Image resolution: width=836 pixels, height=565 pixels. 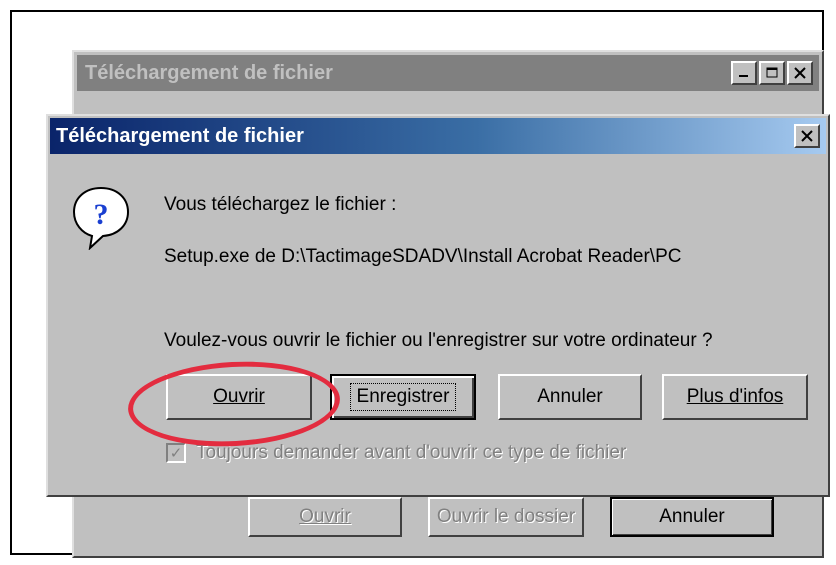 I want to click on minimize-icon, so click(x=744, y=73).